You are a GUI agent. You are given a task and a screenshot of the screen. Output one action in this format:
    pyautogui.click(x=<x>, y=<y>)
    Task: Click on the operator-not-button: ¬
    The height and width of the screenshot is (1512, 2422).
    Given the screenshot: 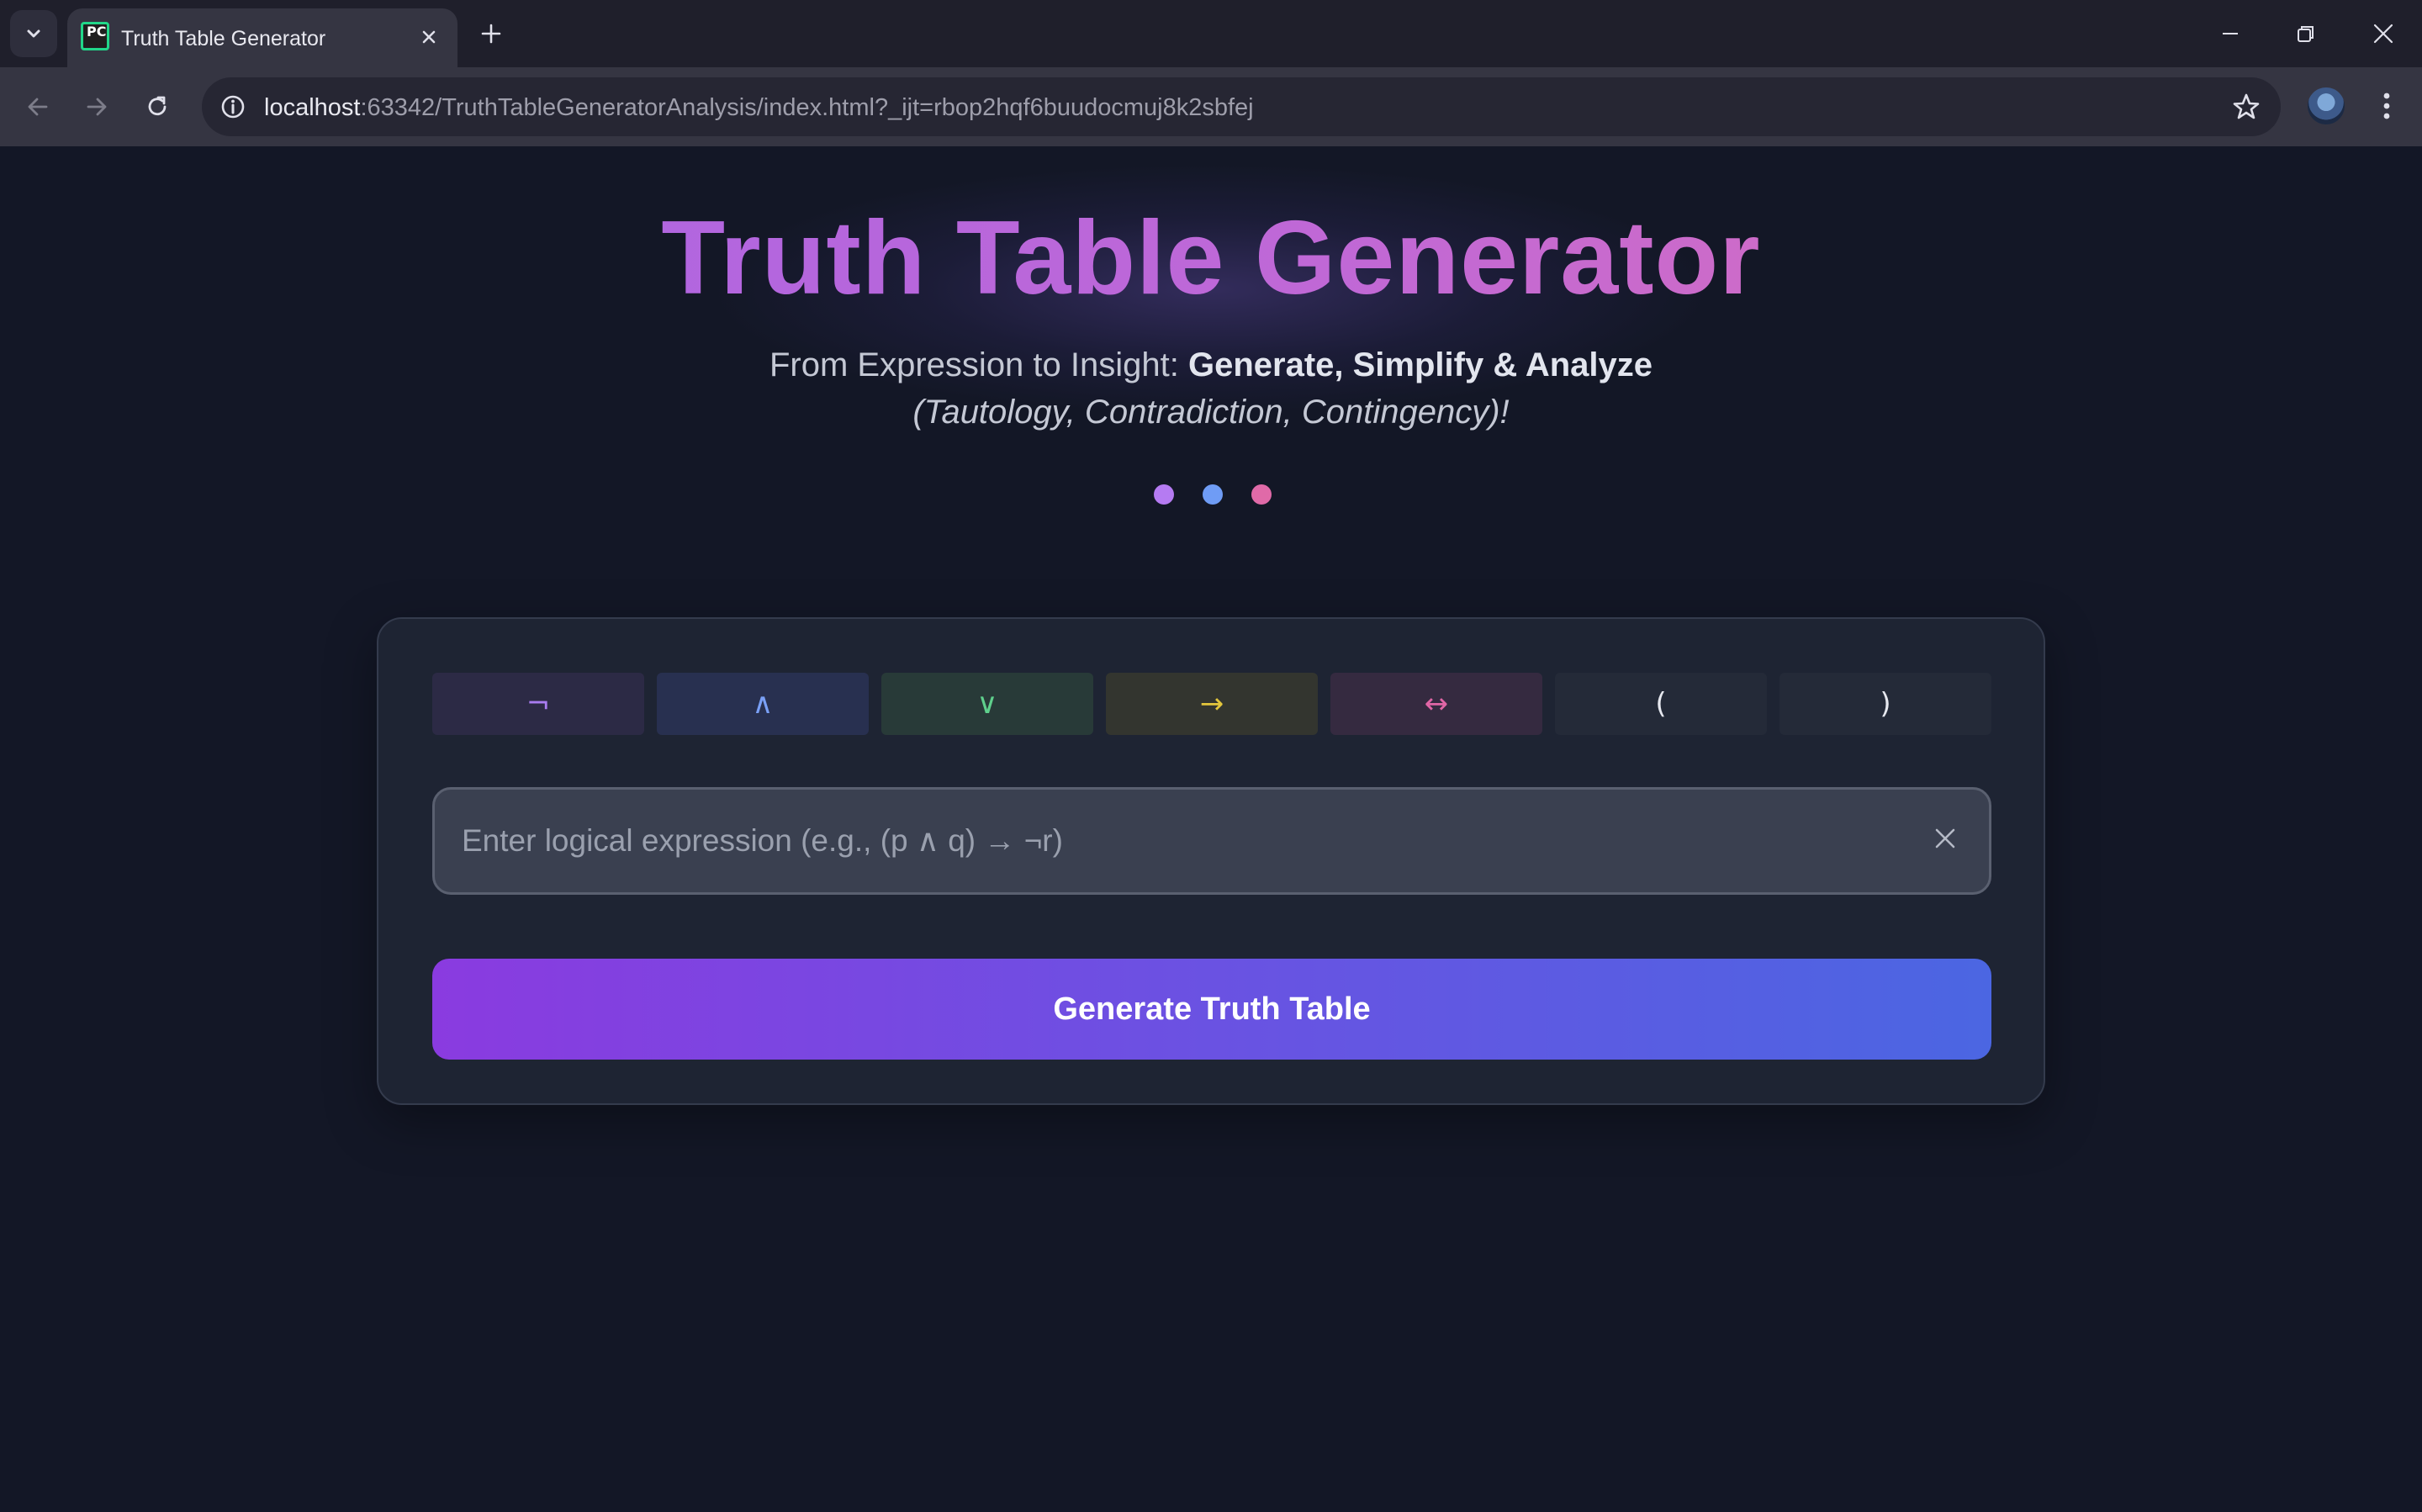 What is the action you would take?
    pyautogui.click(x=538, y=704)
    